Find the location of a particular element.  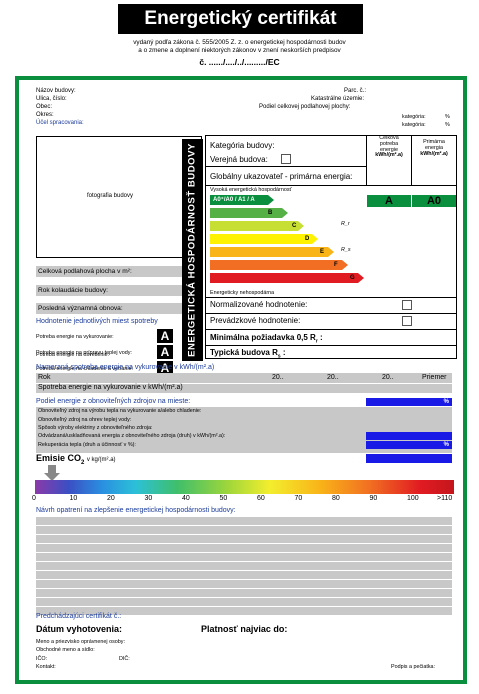

cadastral-label: Katastrálne územie: is located at coordinates (338, 99).